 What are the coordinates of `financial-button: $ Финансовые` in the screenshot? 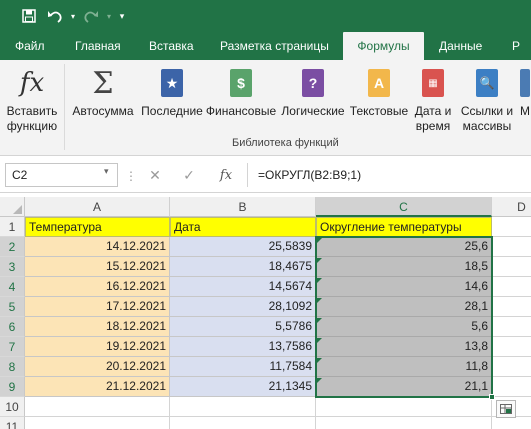 It's located at (241, 91).